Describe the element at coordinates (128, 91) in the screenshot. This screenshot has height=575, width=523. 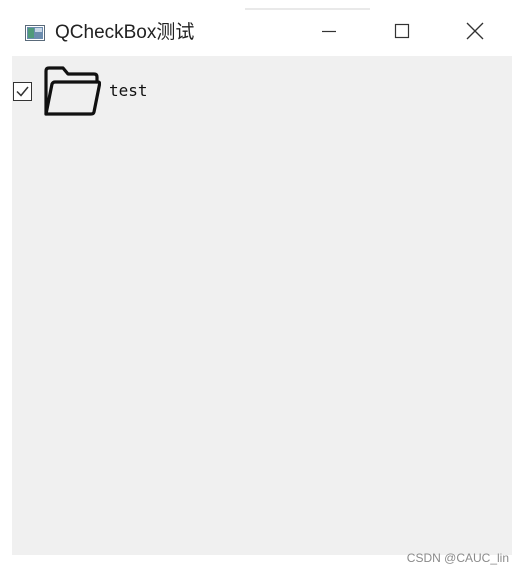
I see `checkbox-label: test` at that location.